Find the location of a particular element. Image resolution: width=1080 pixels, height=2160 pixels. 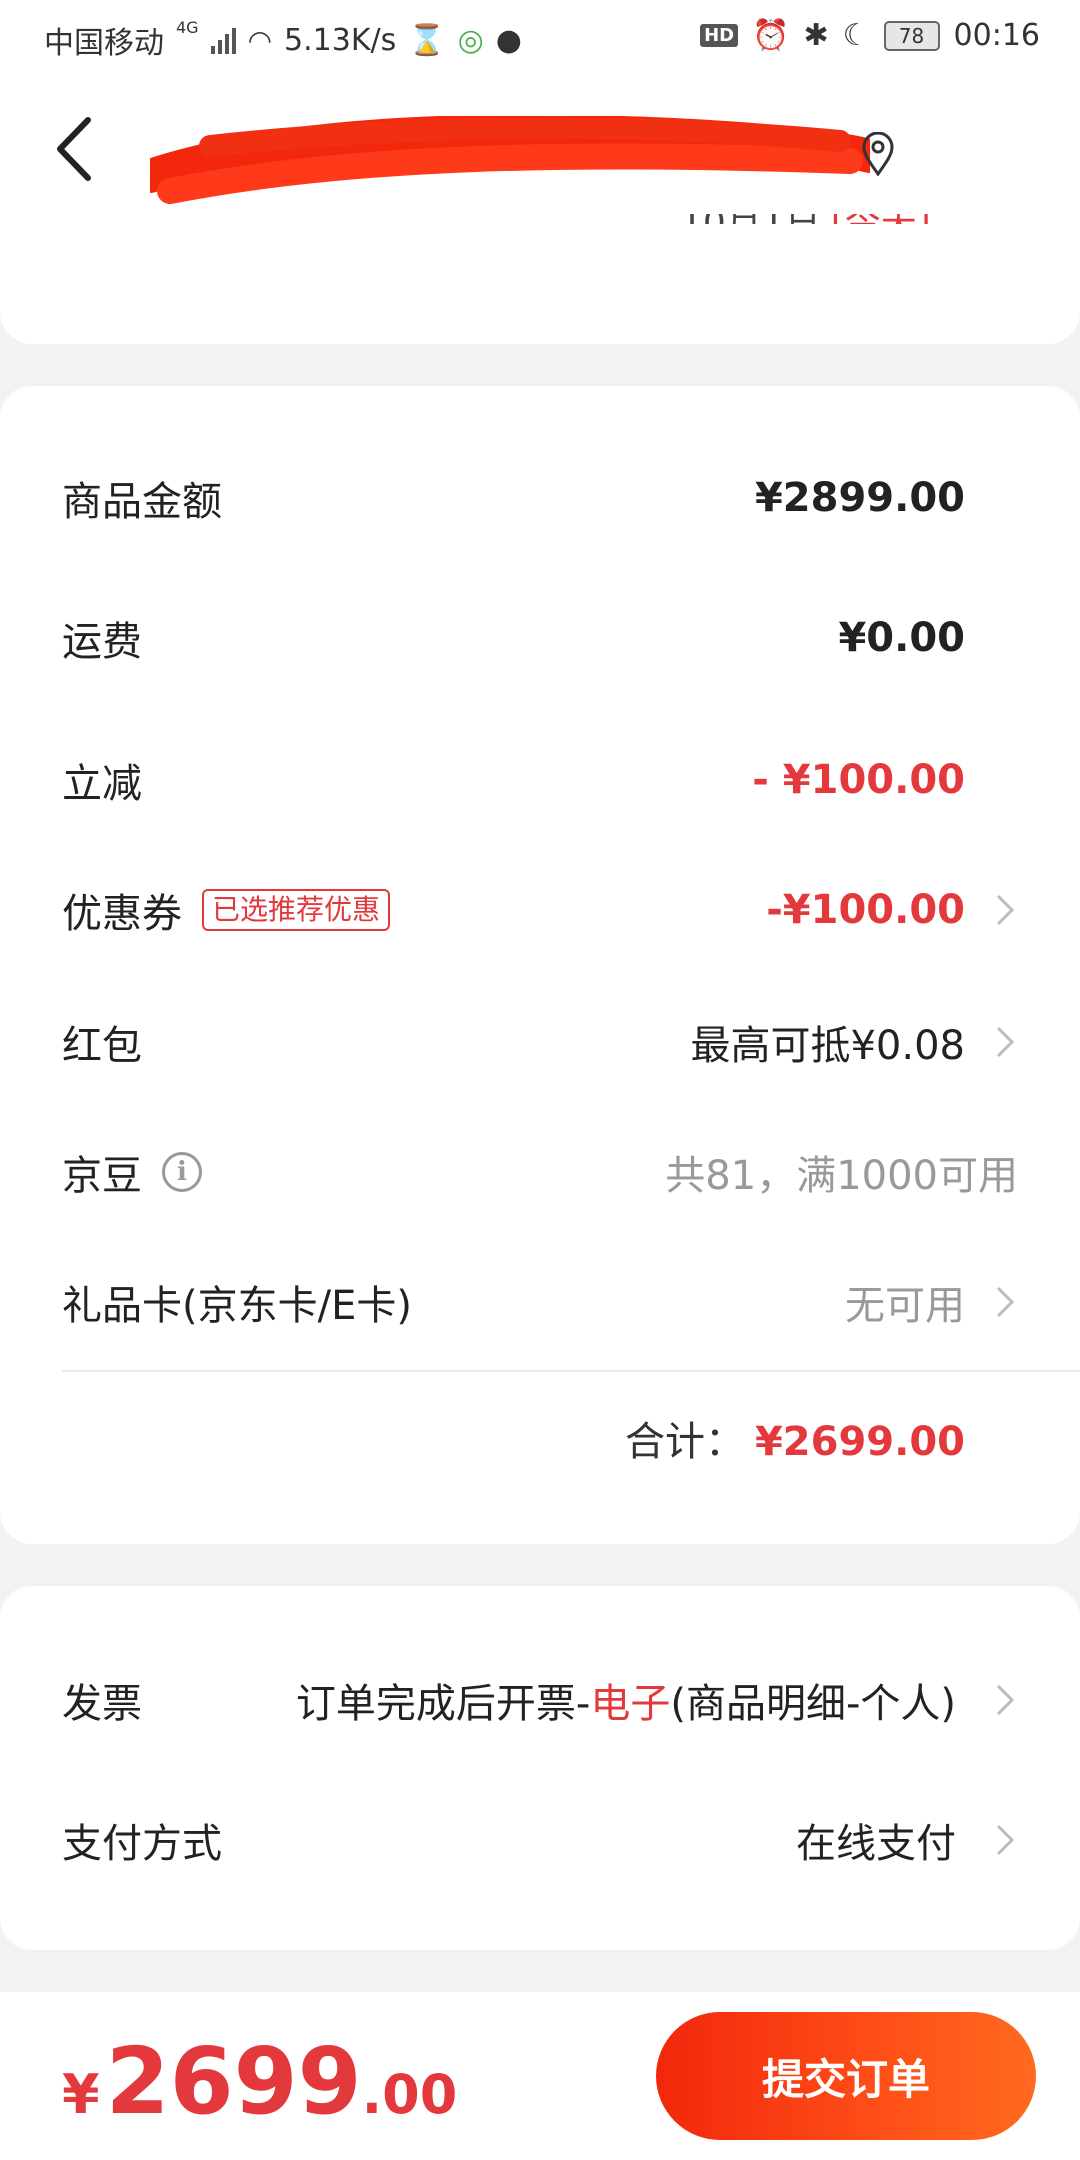

hourglass-icon: ⌛ is located at coordinates (427, 40).